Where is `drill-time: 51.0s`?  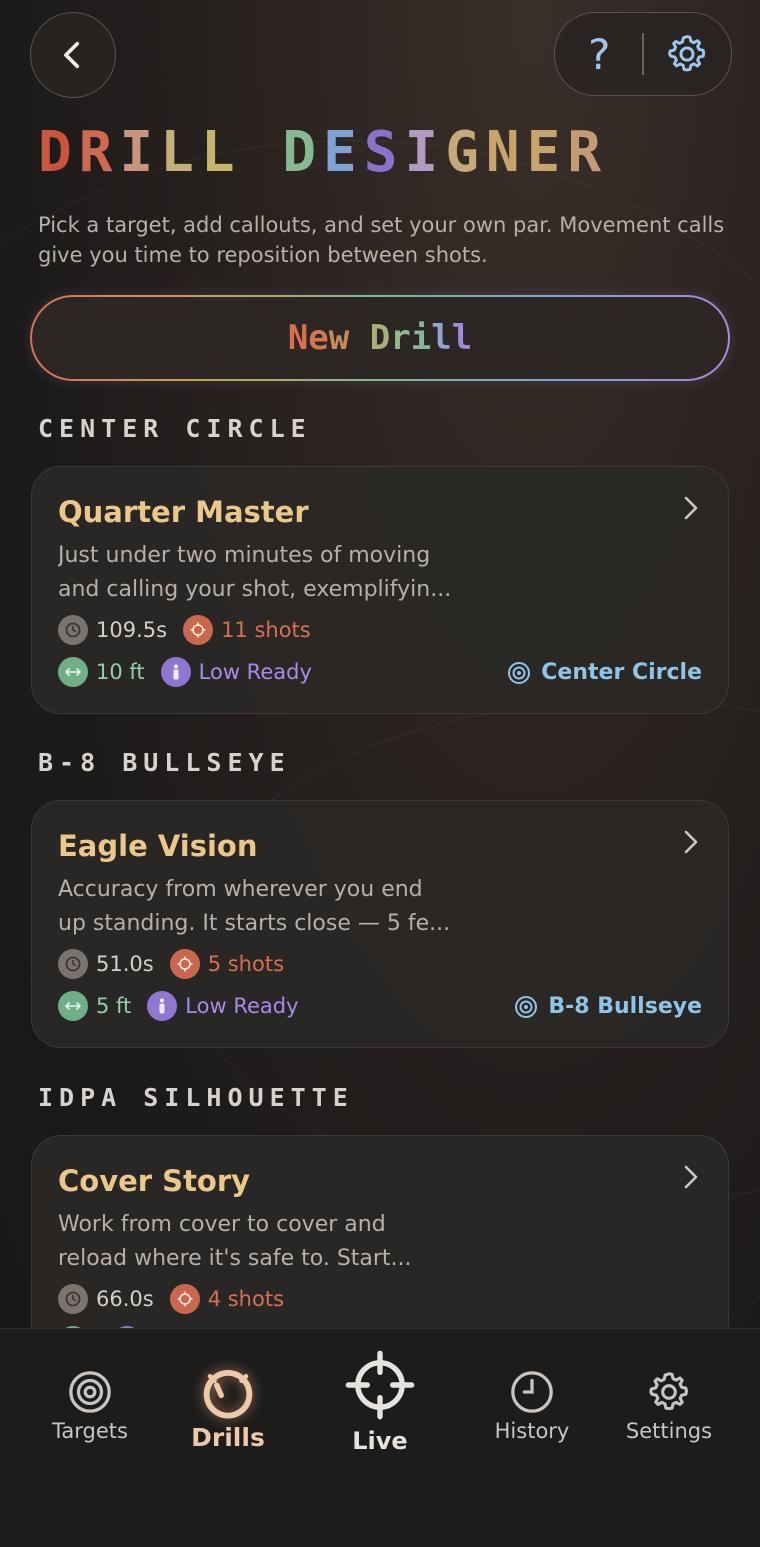 drill-time: 51.0s is located at coordinates (125, 964).